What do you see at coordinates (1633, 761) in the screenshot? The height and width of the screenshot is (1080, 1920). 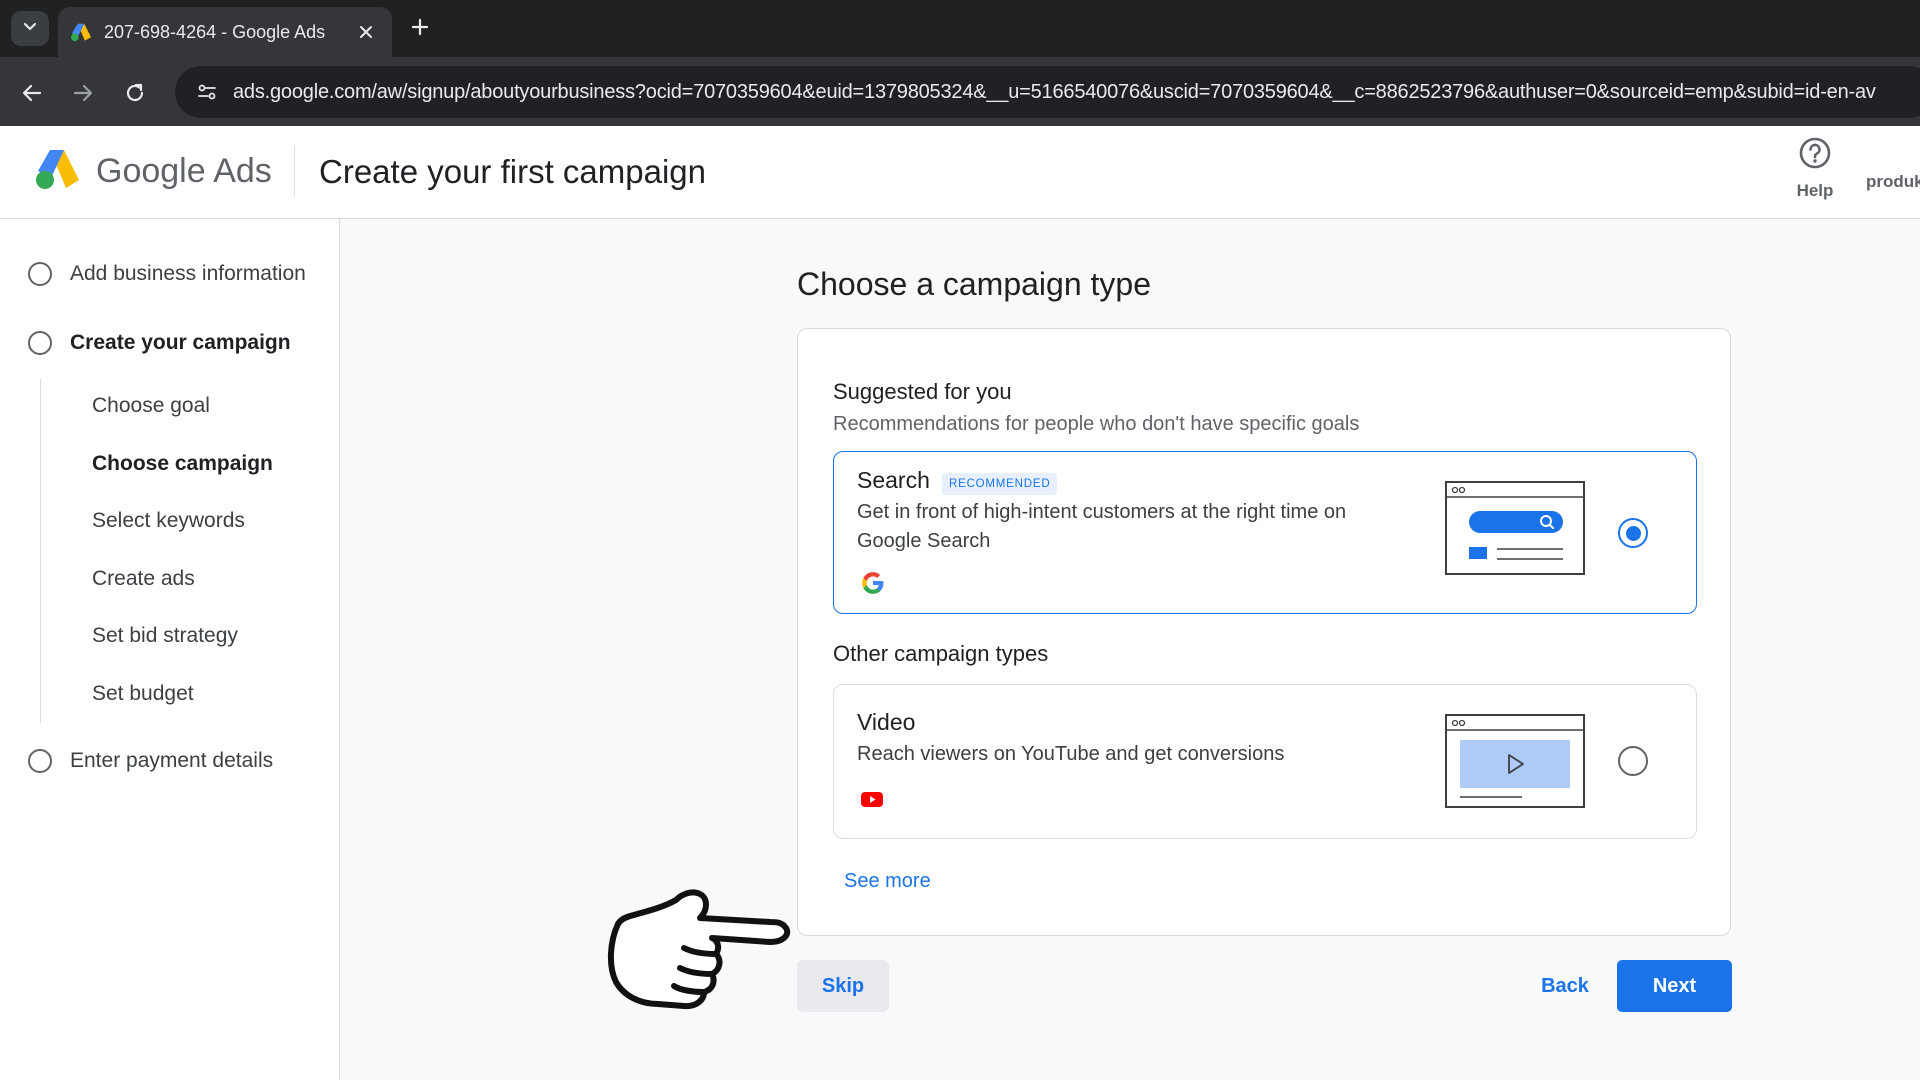 I see `video-radio-button` at bounding box center [1633, 761].